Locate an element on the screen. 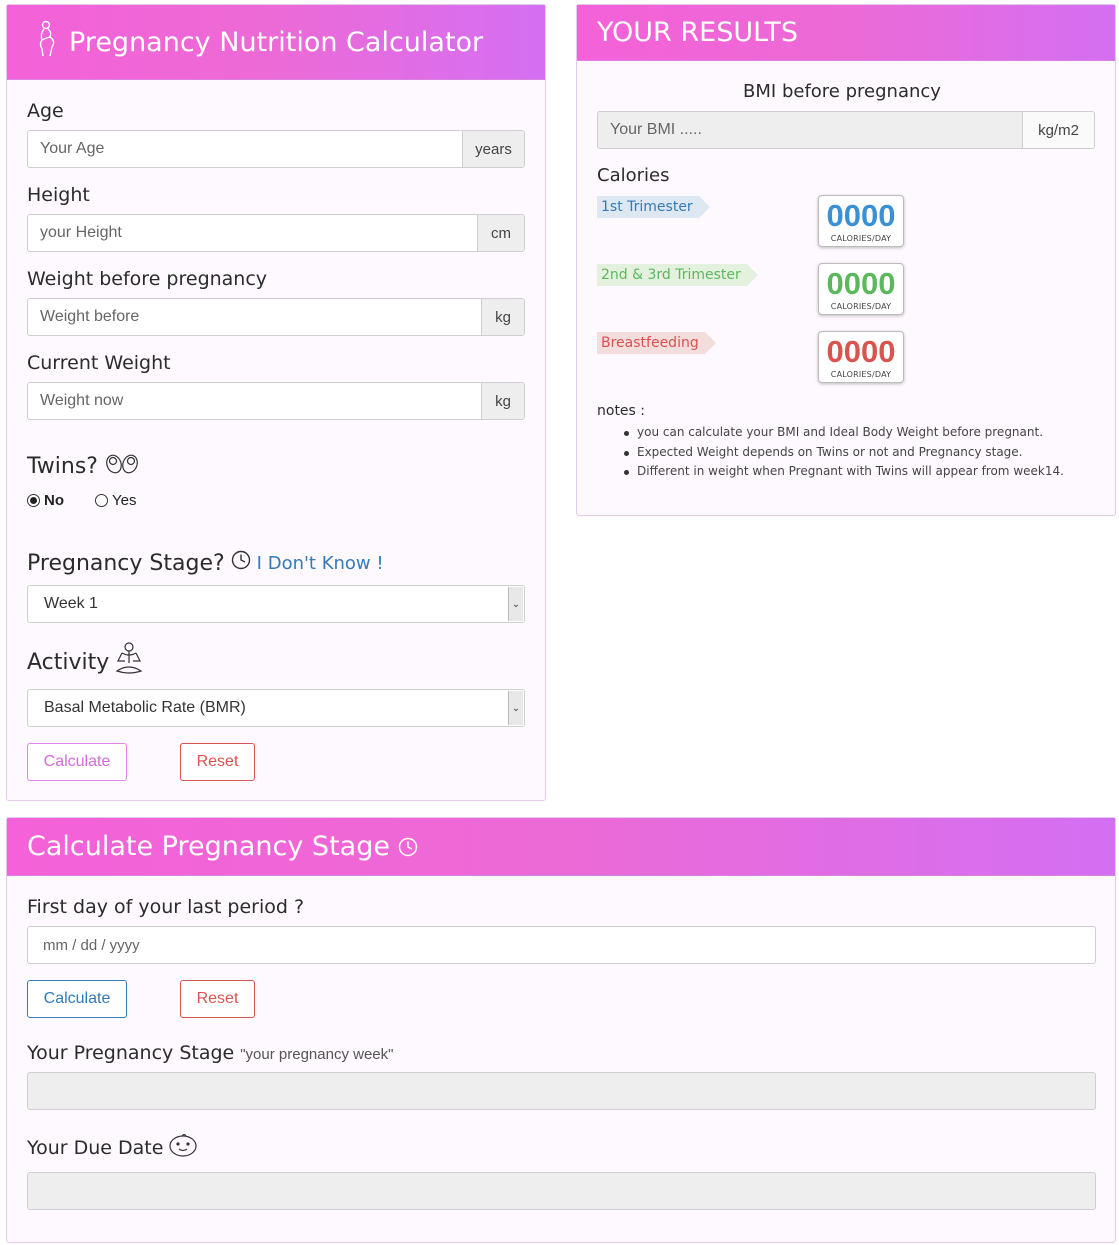 Image resolution: width=1119 pixels, height=1245 pixels. height-input is located at coordinates (252, 233).